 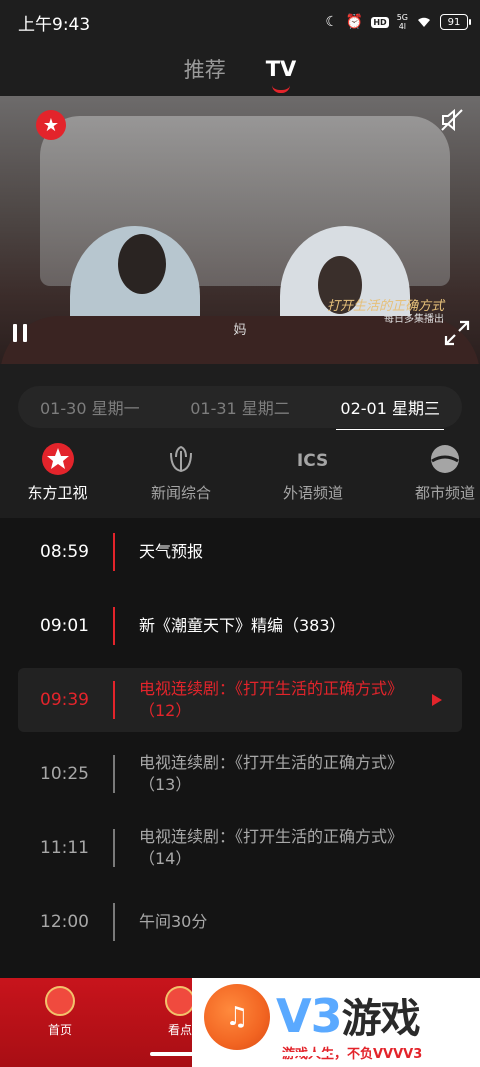 What do you see at coordinates (281, 69) in the screenshot?
I see `tab-tv-label: TV` at bounding box center [281, 69].